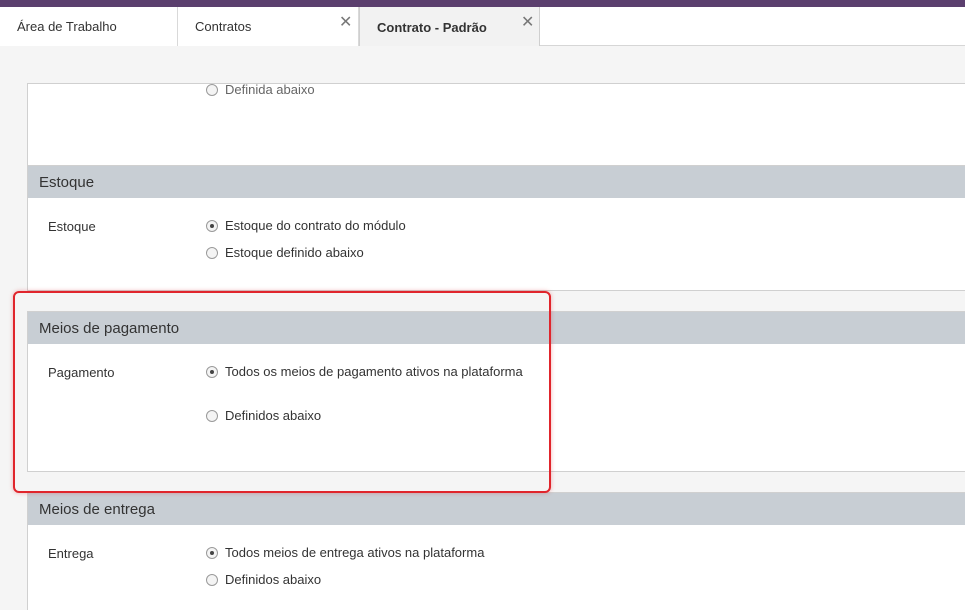 Image resolution: width=965 pixels, height=610 pixels. I want to click on tab-contrato-padrao: Contrato - Padrão ✕, so click(449, 27).